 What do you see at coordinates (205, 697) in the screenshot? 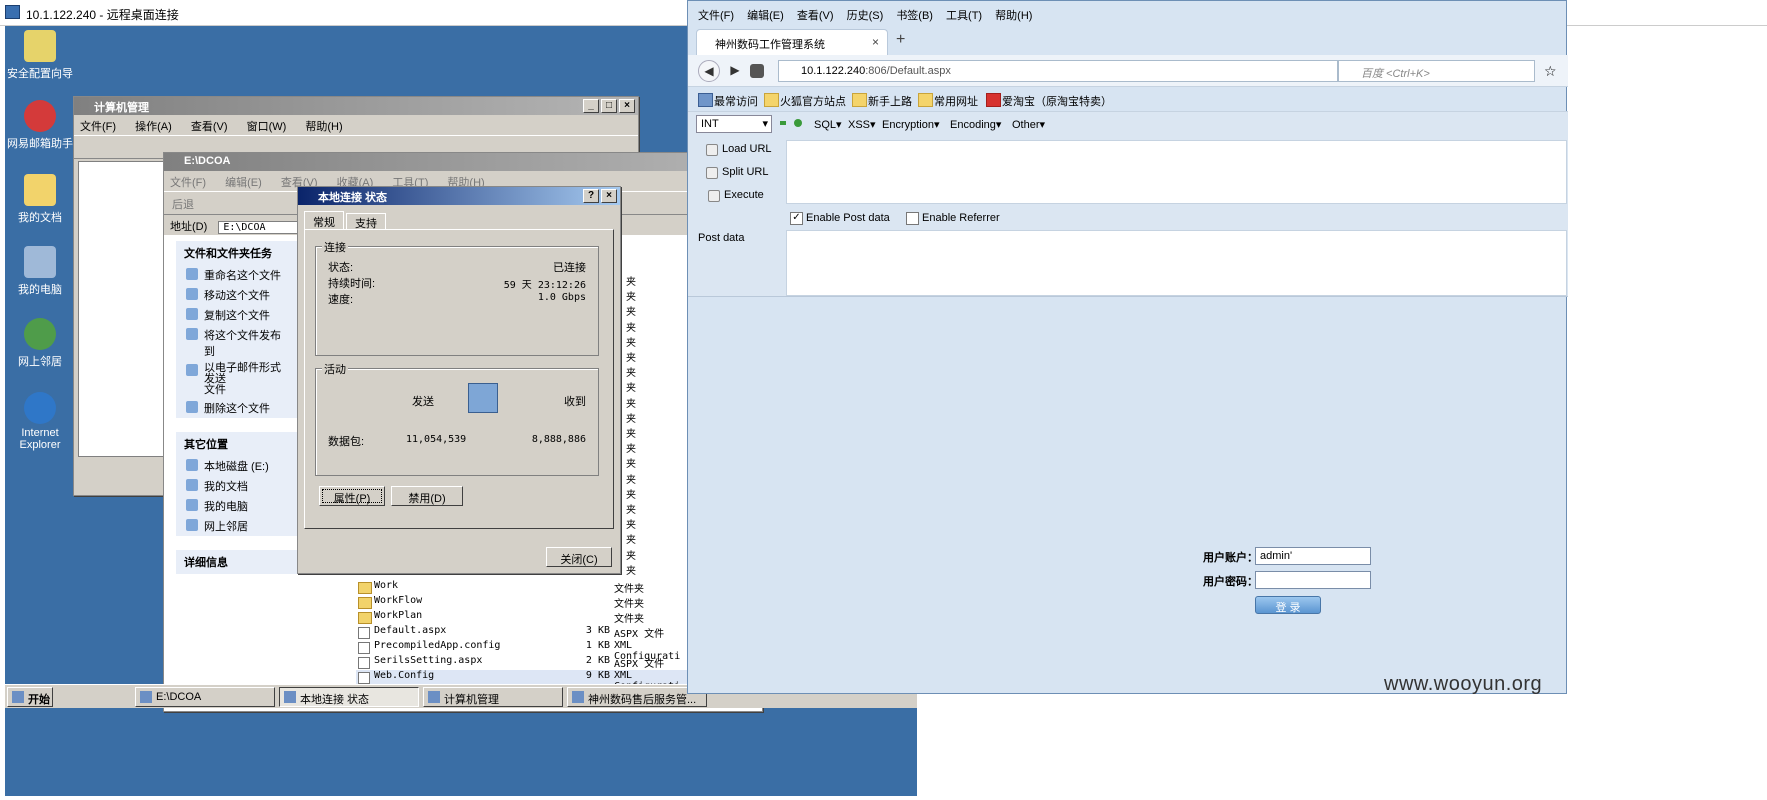
I see `taskbar-explorer: E:\DCOA` at bounding box center [205, 697].